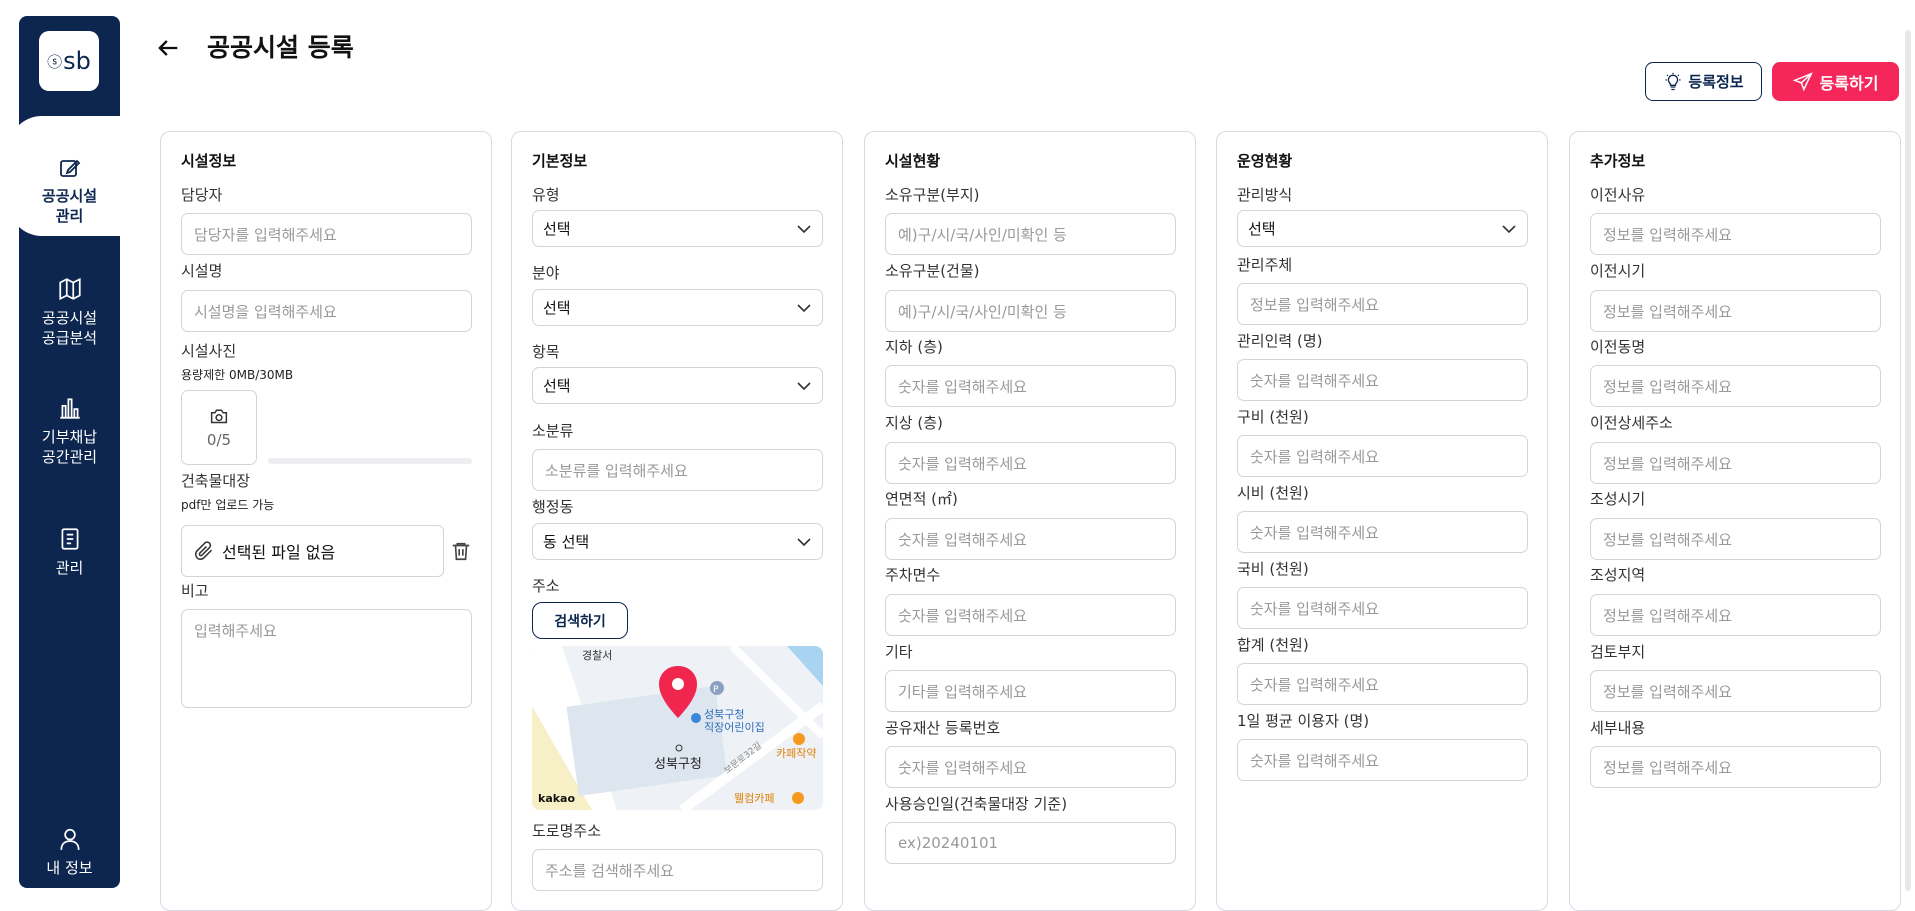 This screenshot has height=911, width=1915. Describe the element at coordinates (677, 307) in the screenshot. I see `field-select: 선택` at that location.